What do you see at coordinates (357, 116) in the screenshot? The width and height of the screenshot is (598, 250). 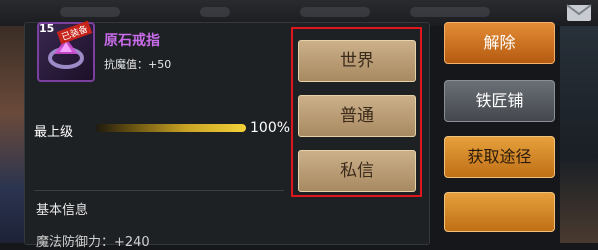 I see `normal-chat-button: 普通` at bounding box center [357, 116].